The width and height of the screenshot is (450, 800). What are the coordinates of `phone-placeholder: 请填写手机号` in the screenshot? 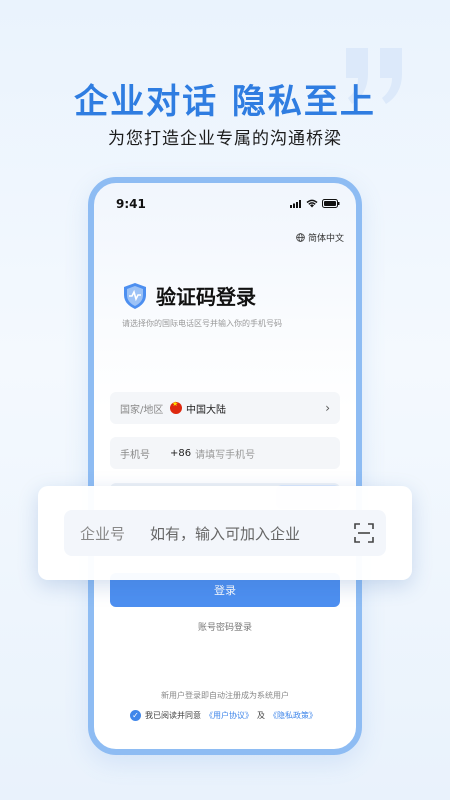 It's located at (225, 455).